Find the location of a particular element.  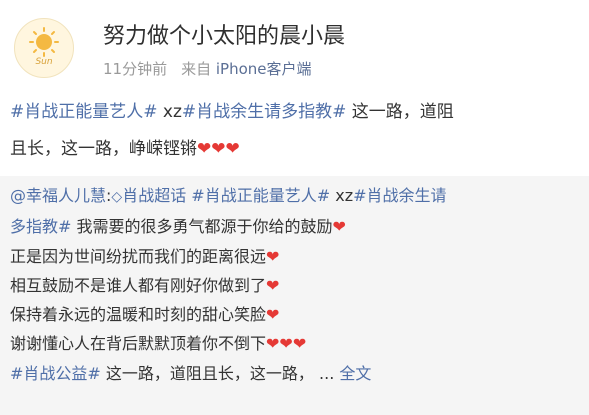

repost-text: 谢谢懂心人在背后默默顶着你不倒下 is located at coordinates (138, 344).